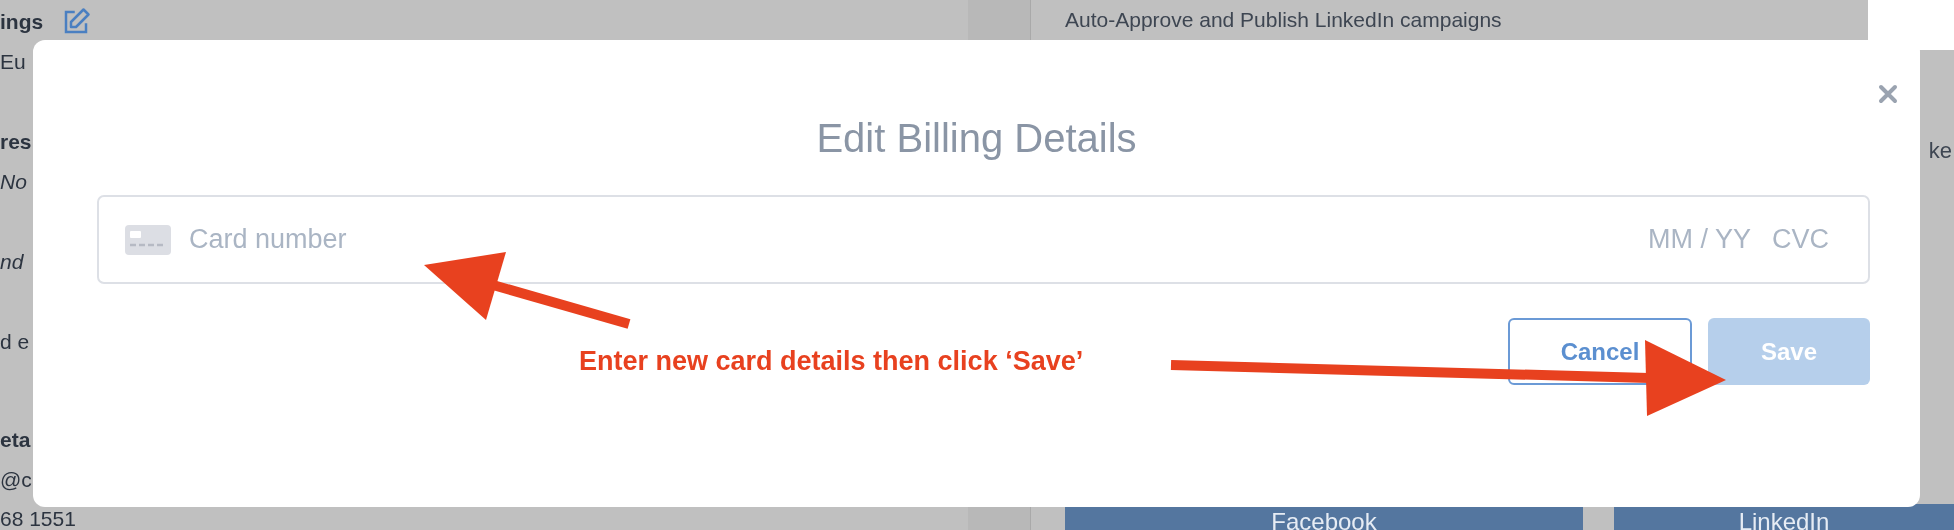  What do you see at coordinates (12, 262) in the screenshot?
I see `detail-text: nd` at bounding box center [12, 262].